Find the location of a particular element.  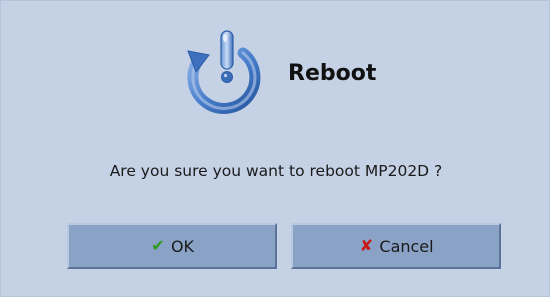

dialog-title: Reboot is located at coordinates (332, 73).